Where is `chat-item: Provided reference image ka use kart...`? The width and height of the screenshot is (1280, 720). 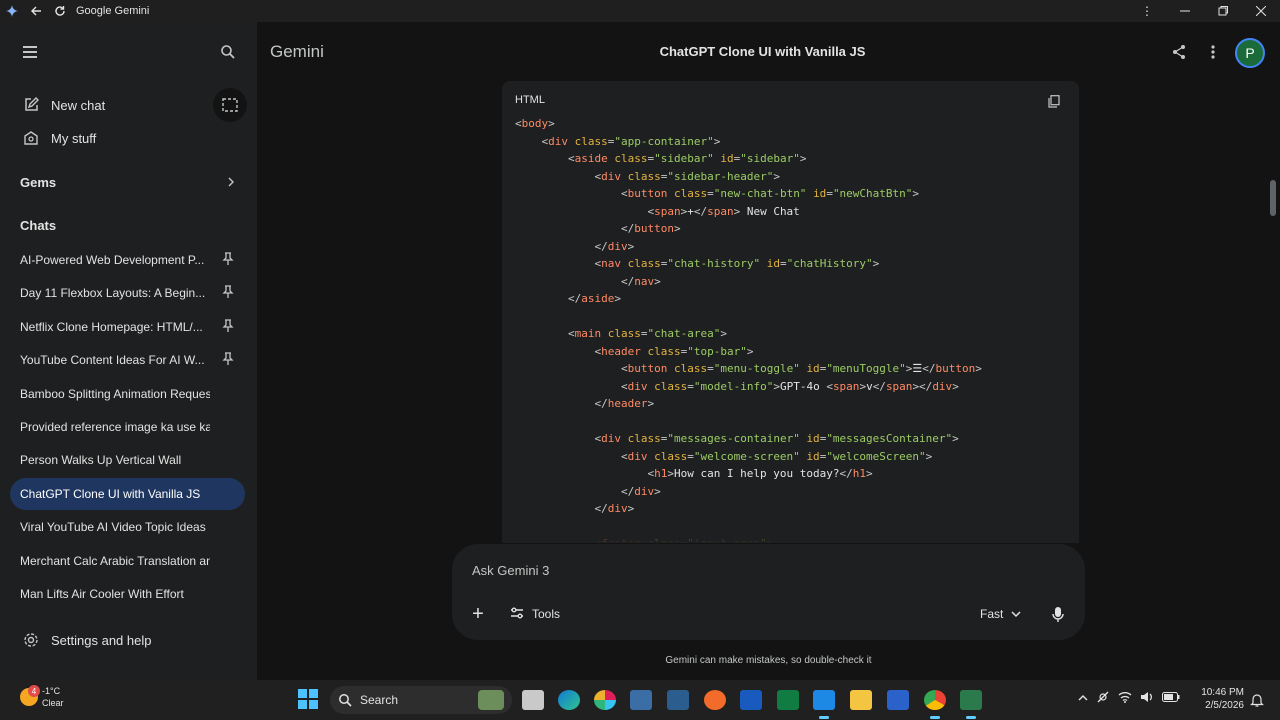 chat-item: Provided reference image ka use kart... is located at coordinates (127, 427).